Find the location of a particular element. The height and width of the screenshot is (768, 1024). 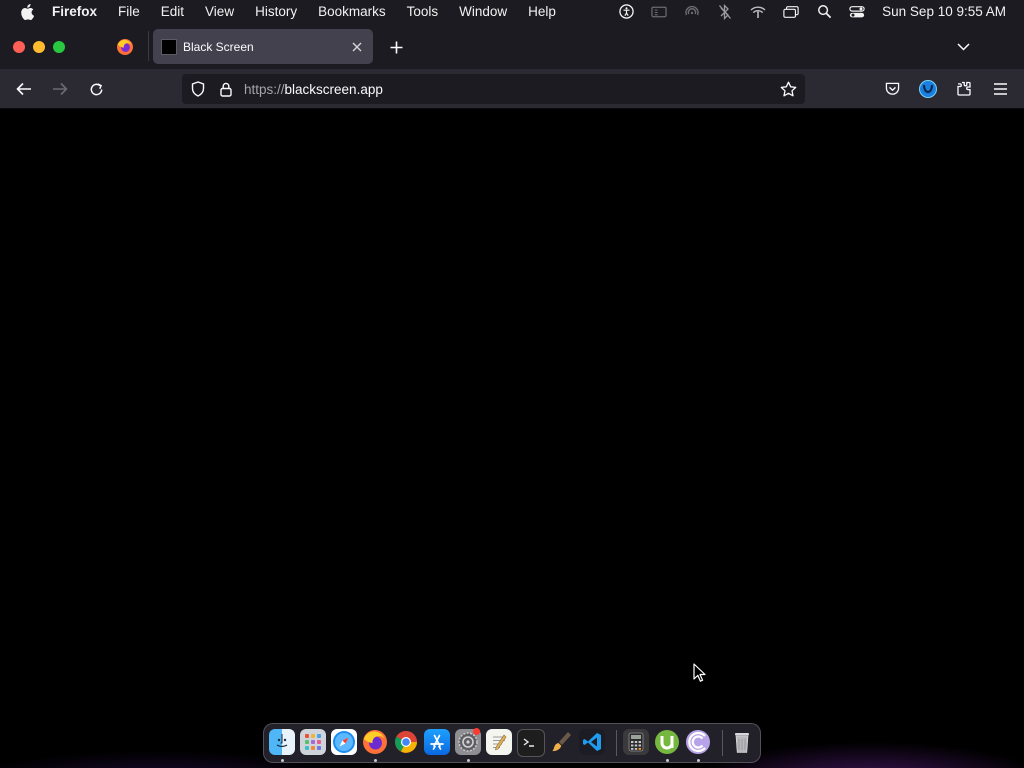

launchpad-icon is located at coordinates (313, 742).